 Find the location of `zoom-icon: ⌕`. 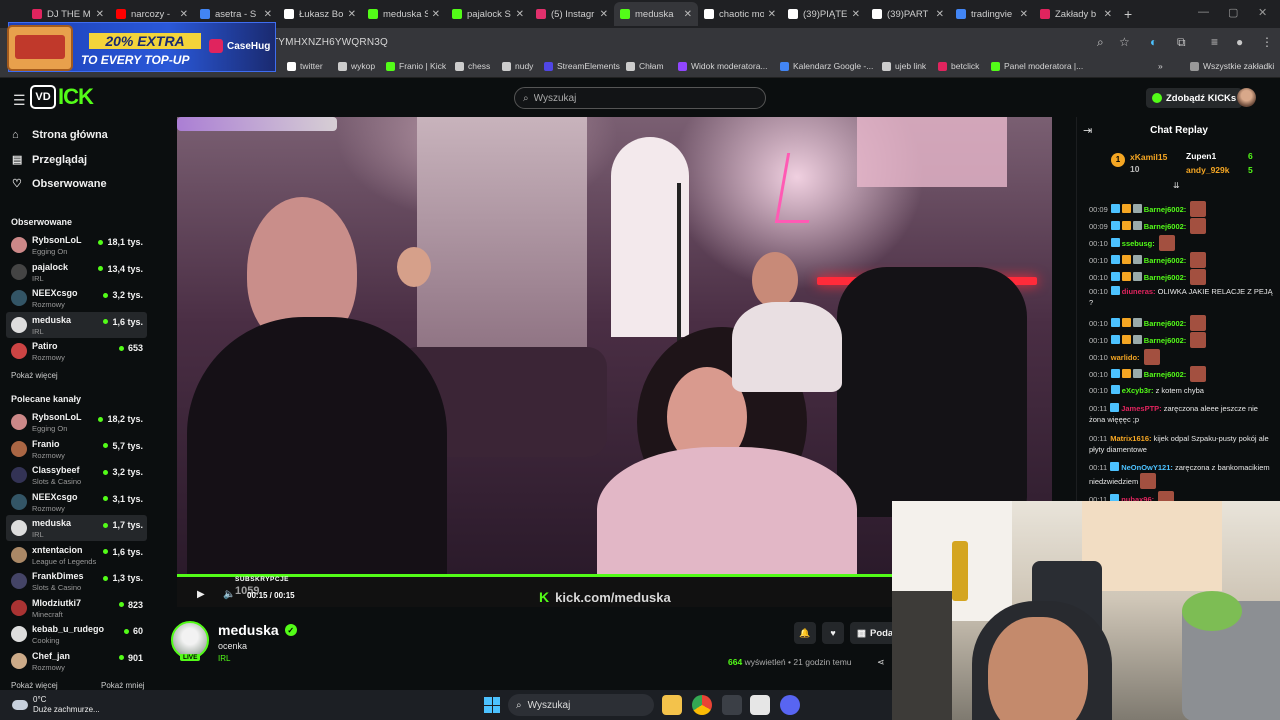

zoom-icon: ⌕ is located at coordinates (1100, 42).